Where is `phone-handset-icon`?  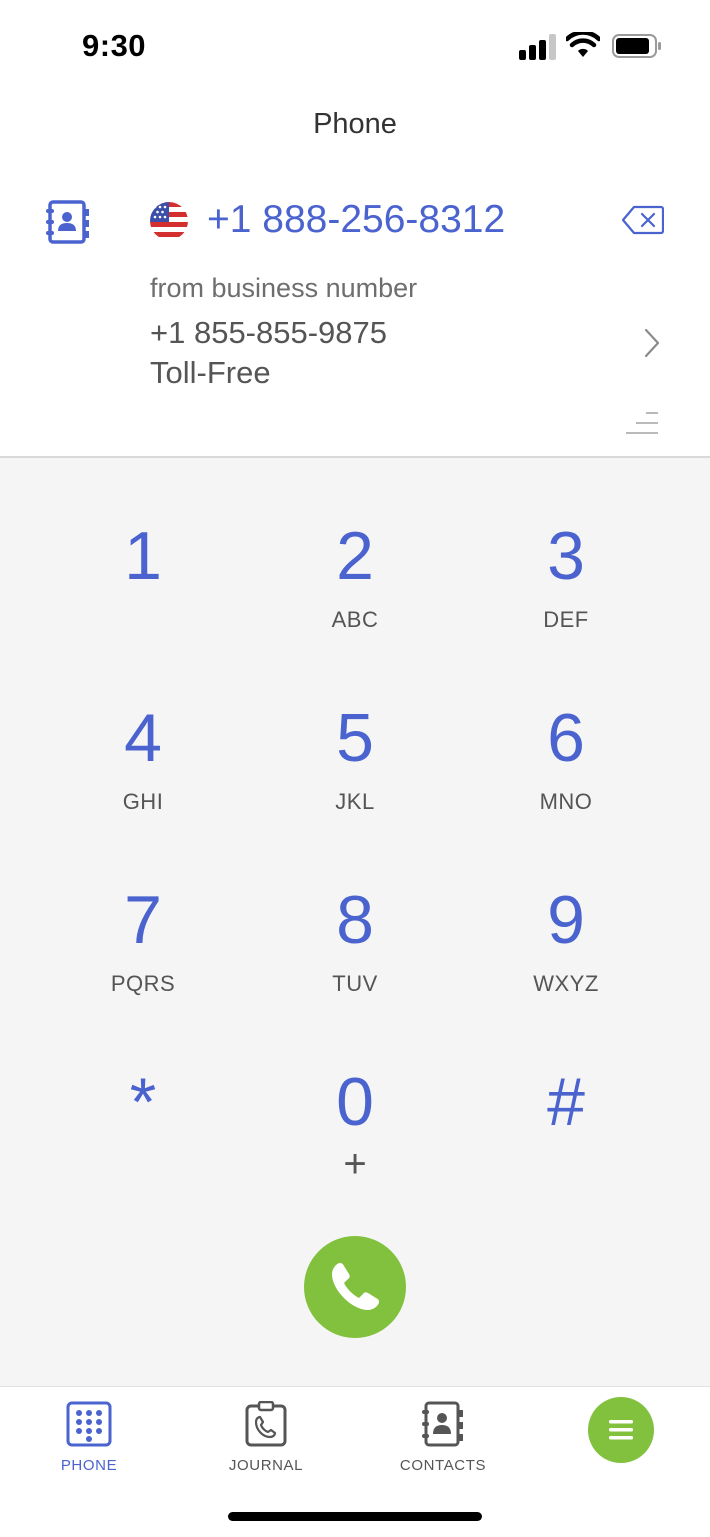
phone-handset-icon is located at coordinates (355, 1286).